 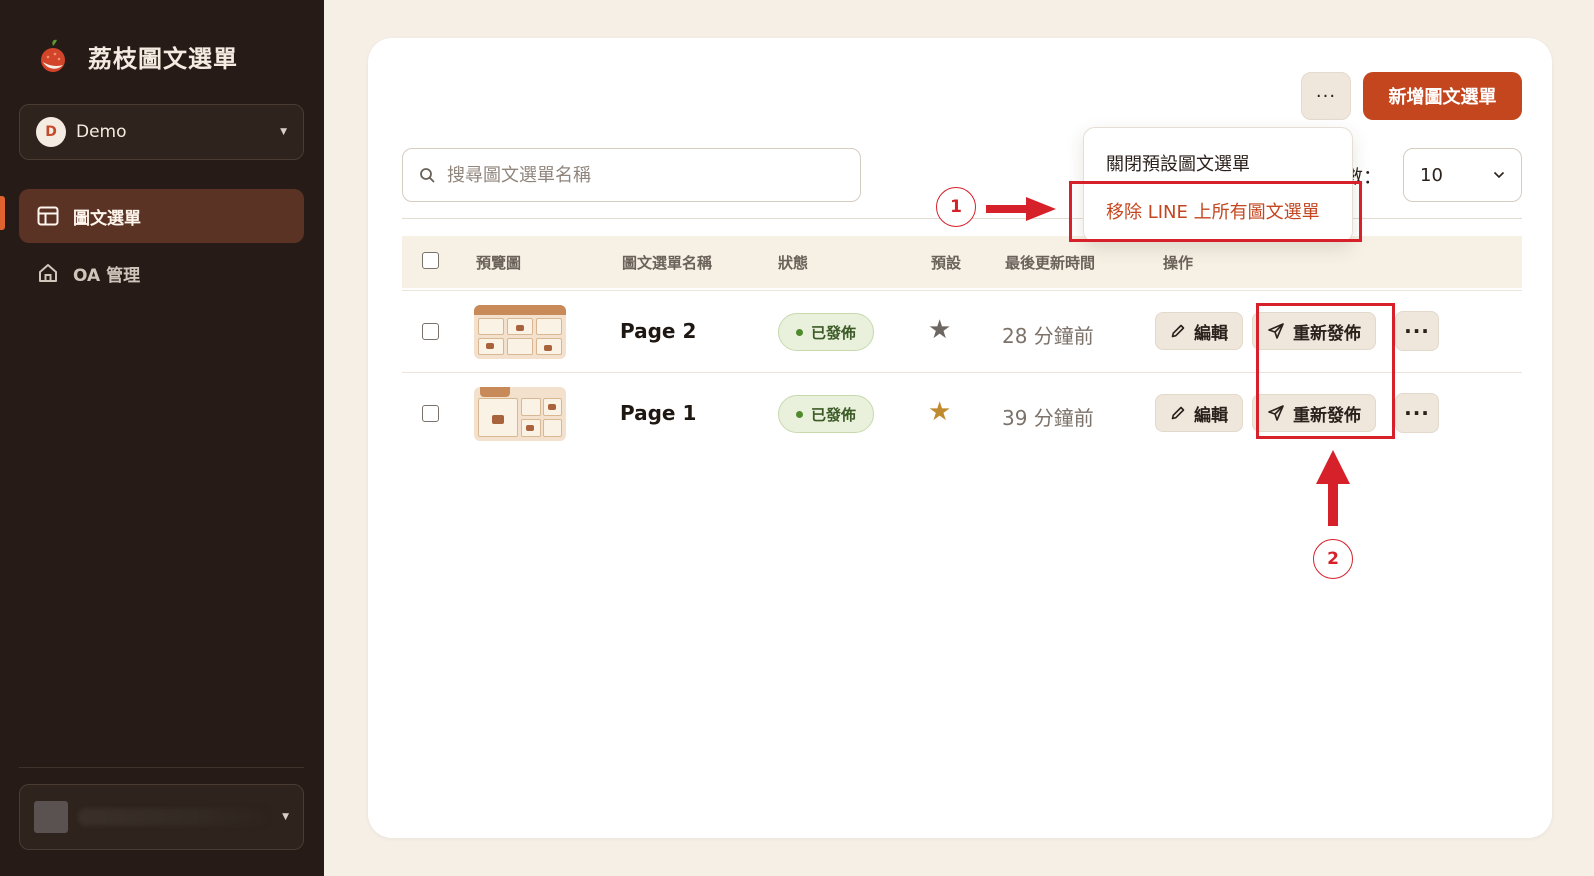 I want to click on header-updated: 最後更新時間, so click(x=1050, y=262).